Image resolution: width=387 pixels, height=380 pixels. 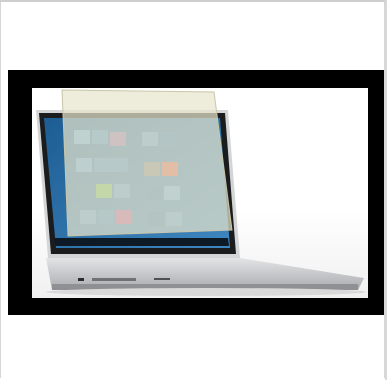 I want to click on card-slot, so click(x=162, y=279).